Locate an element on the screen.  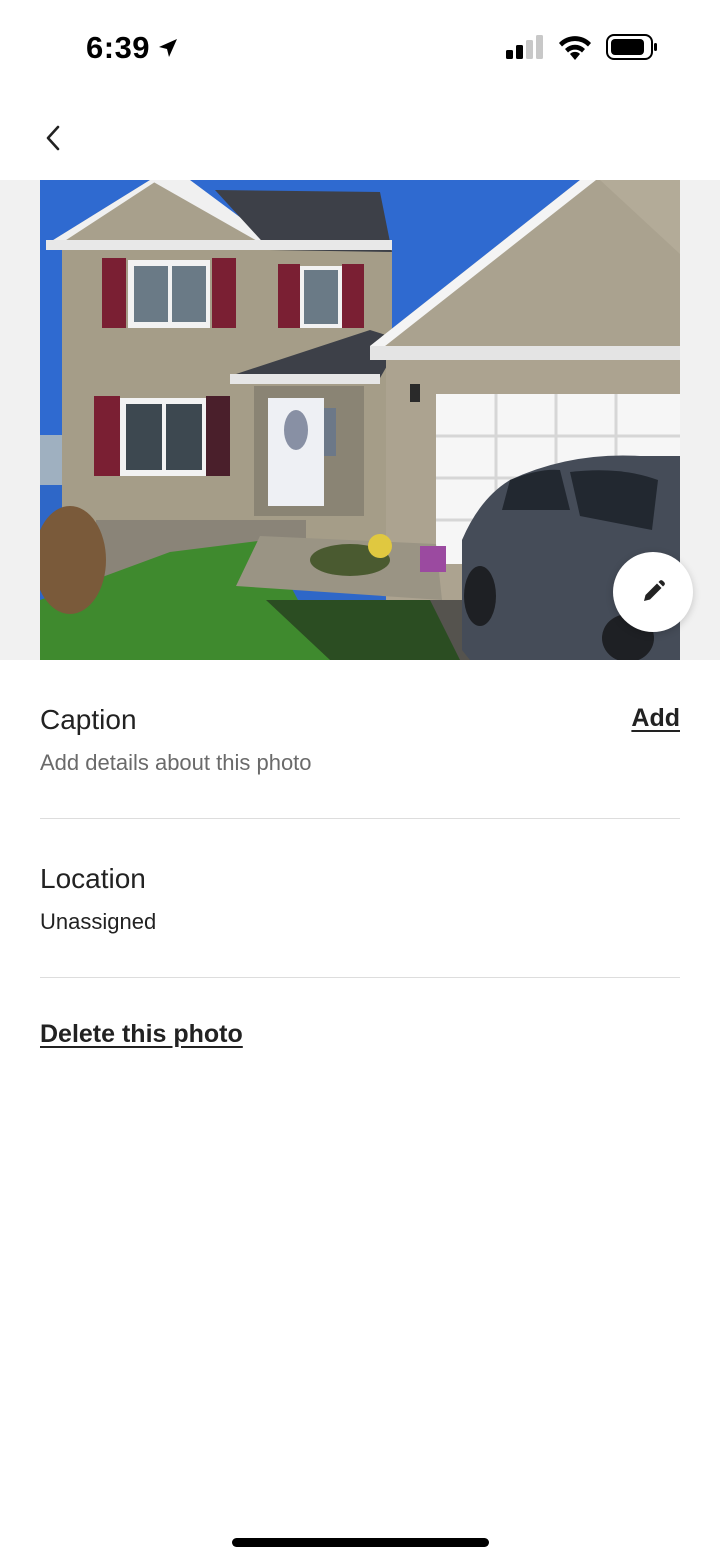
battery-icon is located at coordinates (631, 47).